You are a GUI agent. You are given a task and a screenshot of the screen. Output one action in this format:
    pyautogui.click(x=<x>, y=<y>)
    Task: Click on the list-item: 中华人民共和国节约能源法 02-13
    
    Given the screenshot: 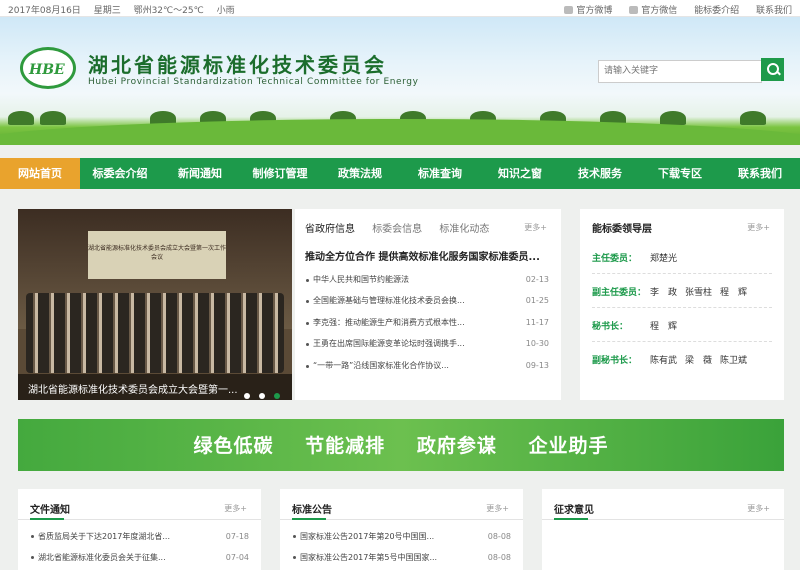 What is the action you would take?
    pyautogui.click(x=427, y=279)
    